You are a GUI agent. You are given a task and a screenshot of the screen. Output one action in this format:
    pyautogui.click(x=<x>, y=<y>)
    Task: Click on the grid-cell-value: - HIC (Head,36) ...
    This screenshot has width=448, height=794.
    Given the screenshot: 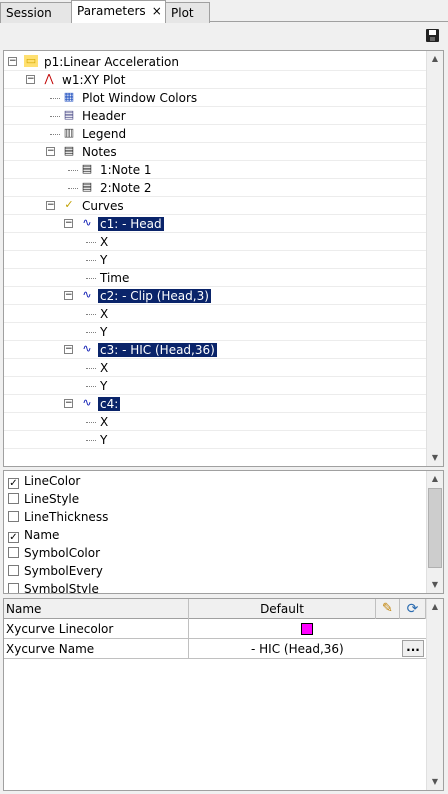 What is the action you would take?
    pyautogui.click(x=308, y=649)
    